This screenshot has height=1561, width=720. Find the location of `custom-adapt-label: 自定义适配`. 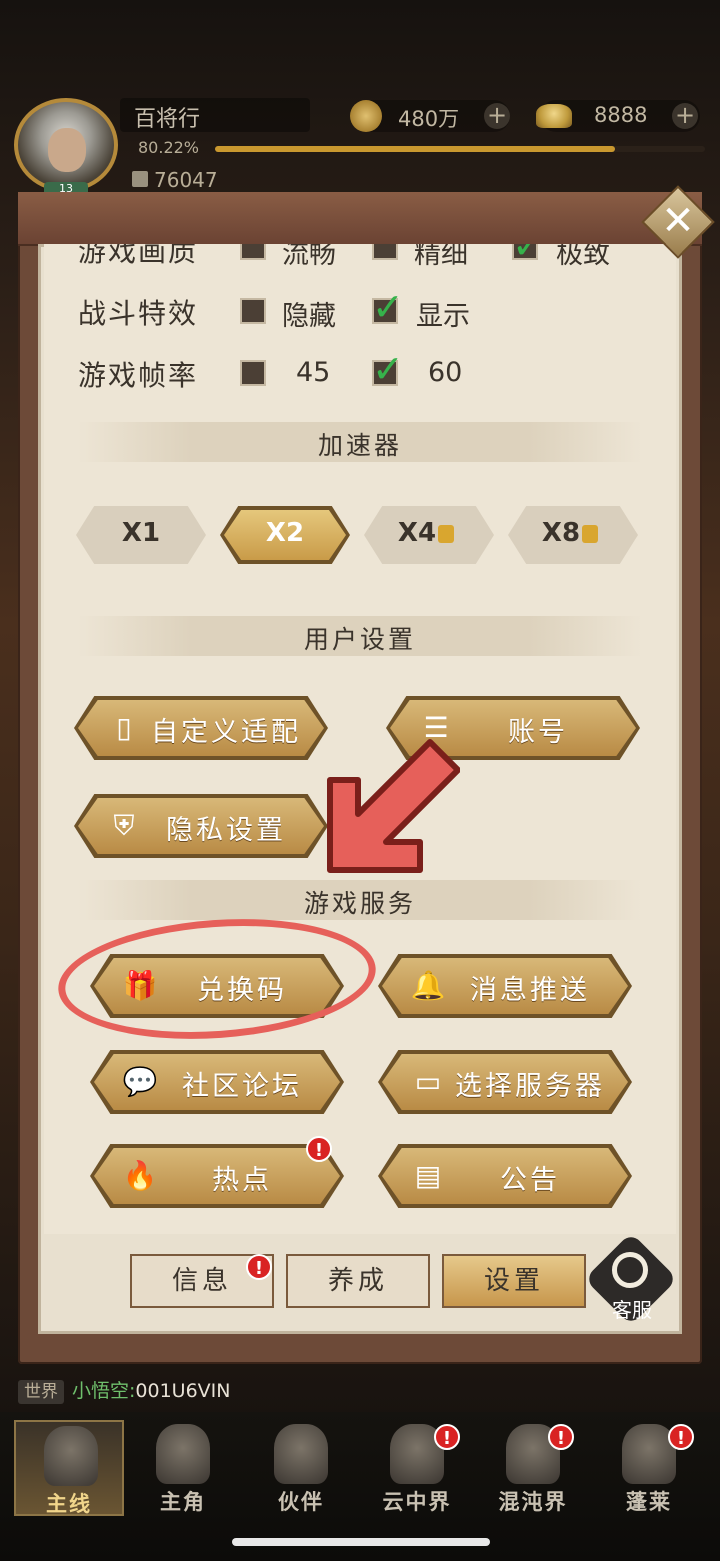

custom-adapt-label: 自定义适配 is located at coordinates (226, 732).